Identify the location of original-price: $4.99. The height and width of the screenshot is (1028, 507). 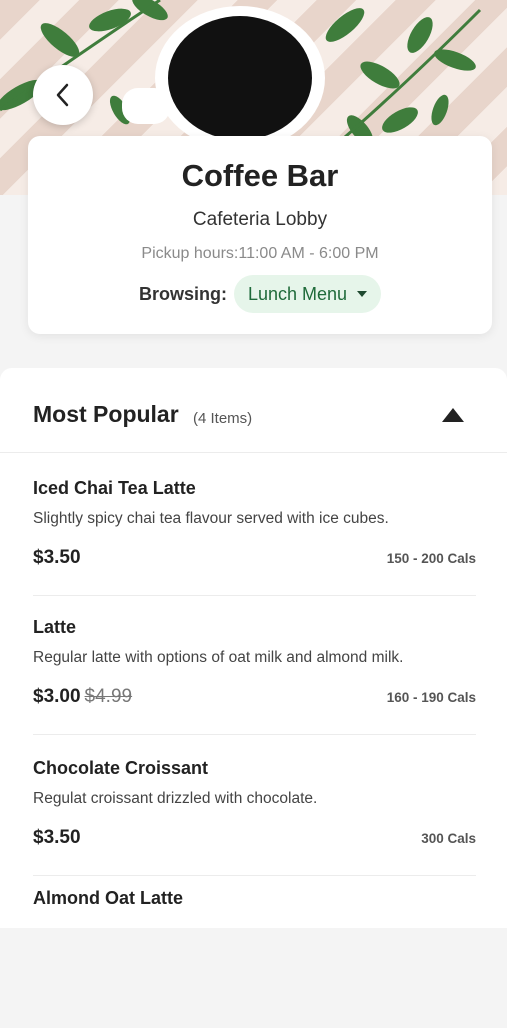
(108, 696).